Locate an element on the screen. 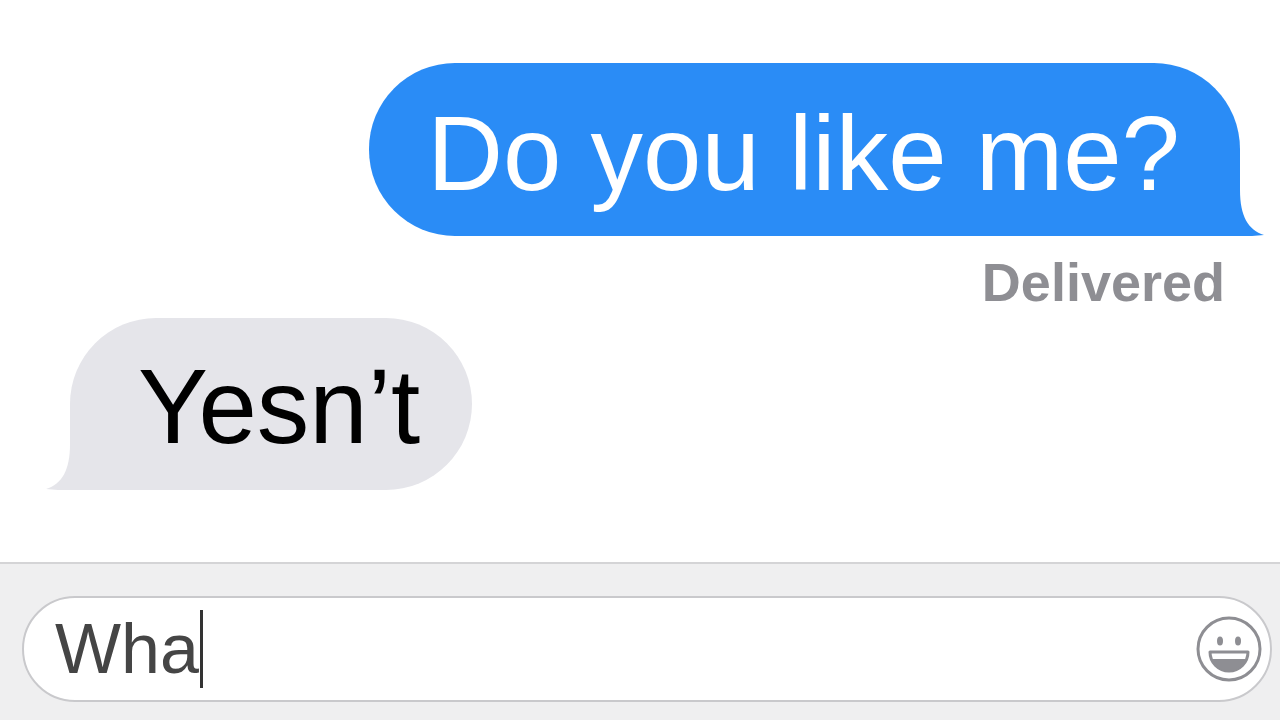 Image resolution: width=1280 pixels, height=720 pixels. message-input-field: Wha is located at coordinates (647, 649).